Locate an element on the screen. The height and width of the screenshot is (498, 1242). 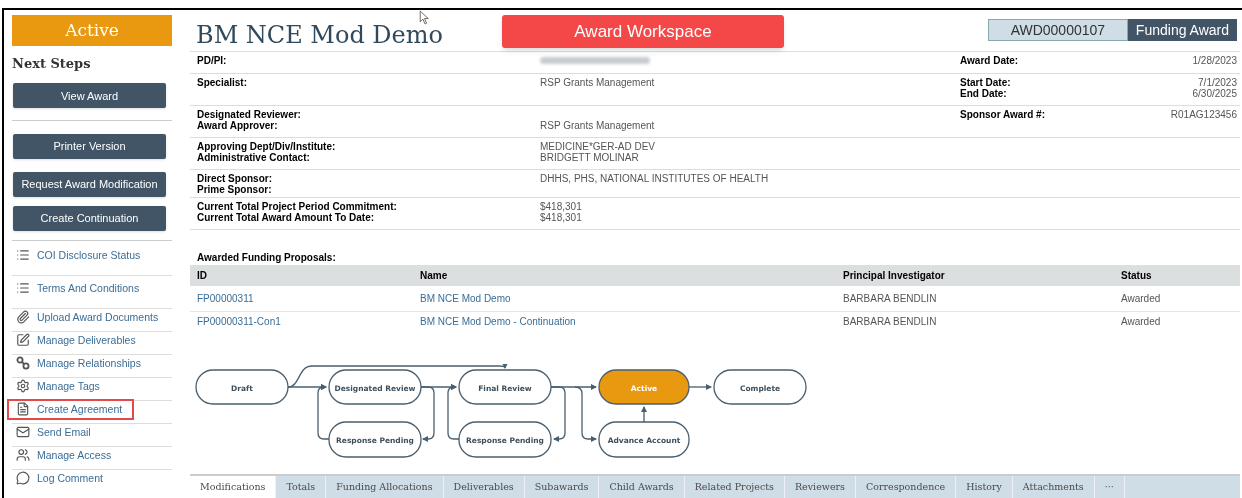
field-label: Current Total Project Period Commitment: is located at coordinates (297, 206).